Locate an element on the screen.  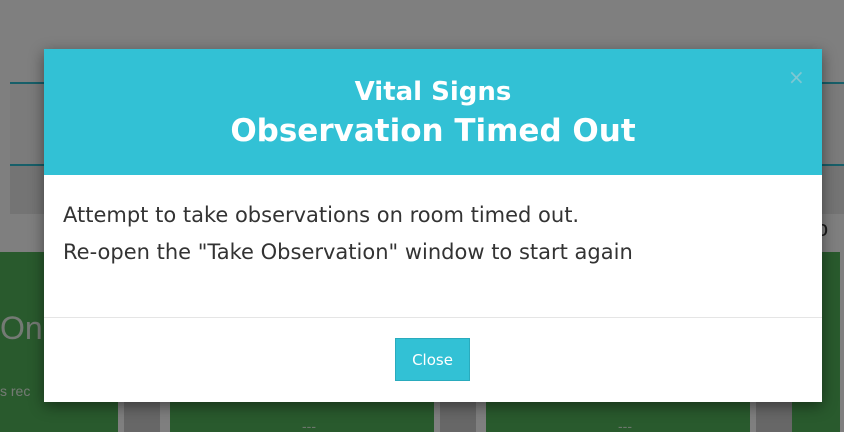
dialog-subtitle: Vital Signs is located at coordinates (433, 92).